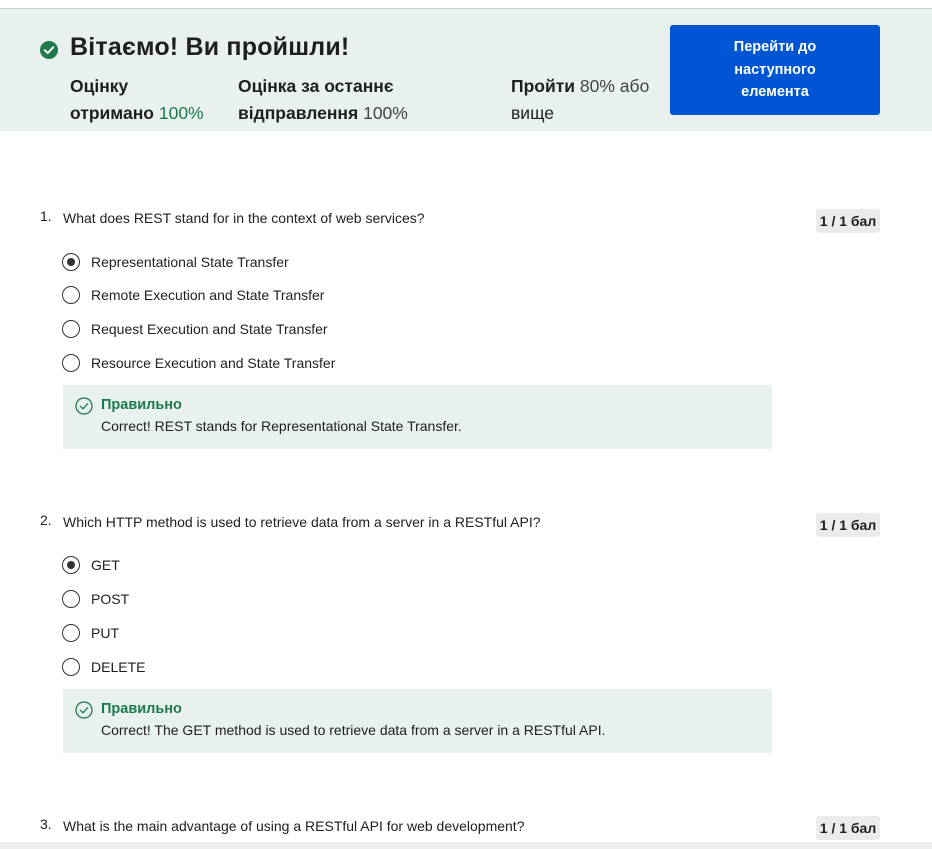 The height and width of the screenshot is (849, 932). I want to click on answer-option: POST, so click(95, 599).